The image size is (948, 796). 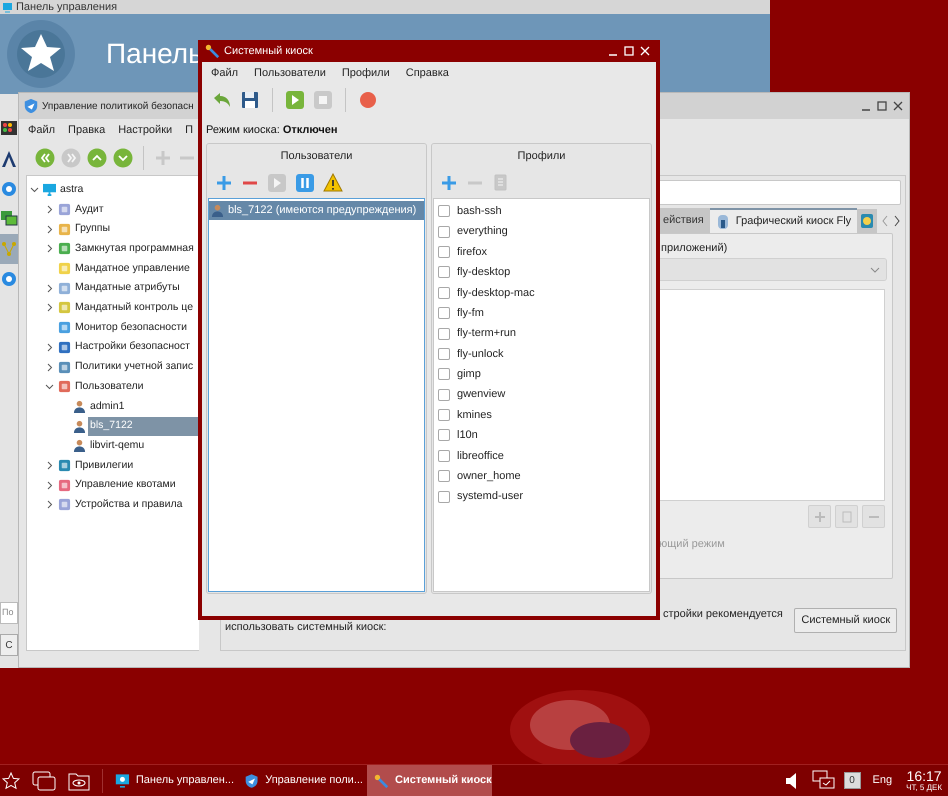 I want to click on profile-label: systemd-user, so click(x=490, y=496).